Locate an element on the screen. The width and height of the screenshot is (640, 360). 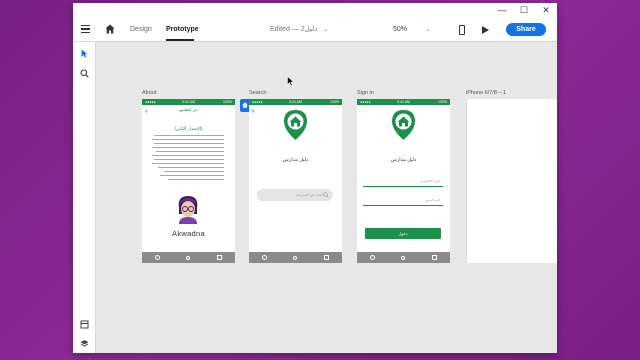
assets-panel-icon is located at coordinates (84, 324).